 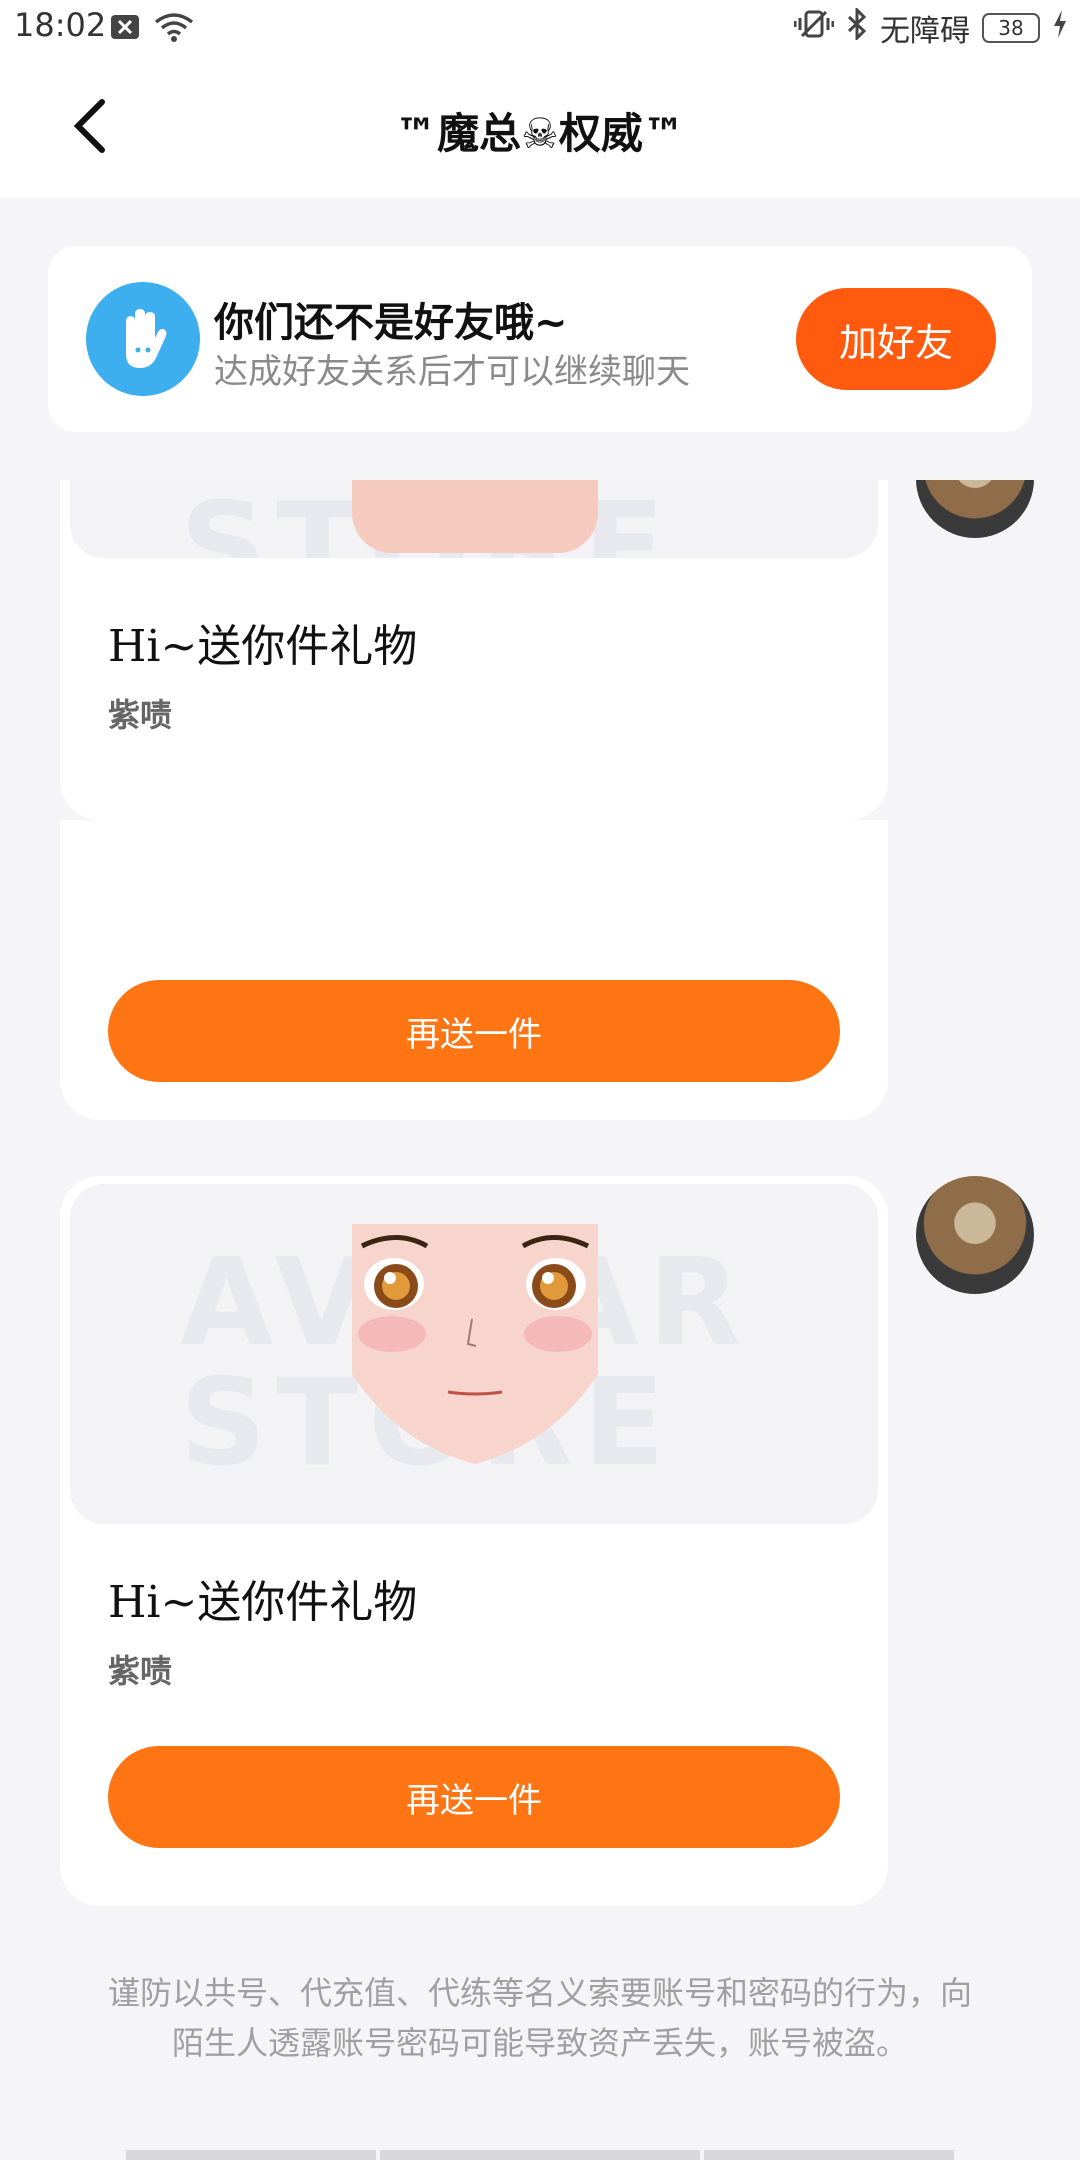 What do you see at coordinates (1011, 28) in the screenshot?
I see `battery-indicator: 38` at bounding box center [1011, 28].